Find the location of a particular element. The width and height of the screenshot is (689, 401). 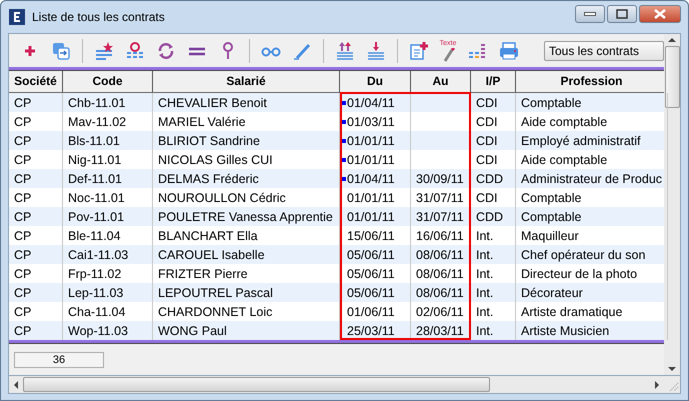

table-cell: 01/06/11 is located at coordinates (371, 311).